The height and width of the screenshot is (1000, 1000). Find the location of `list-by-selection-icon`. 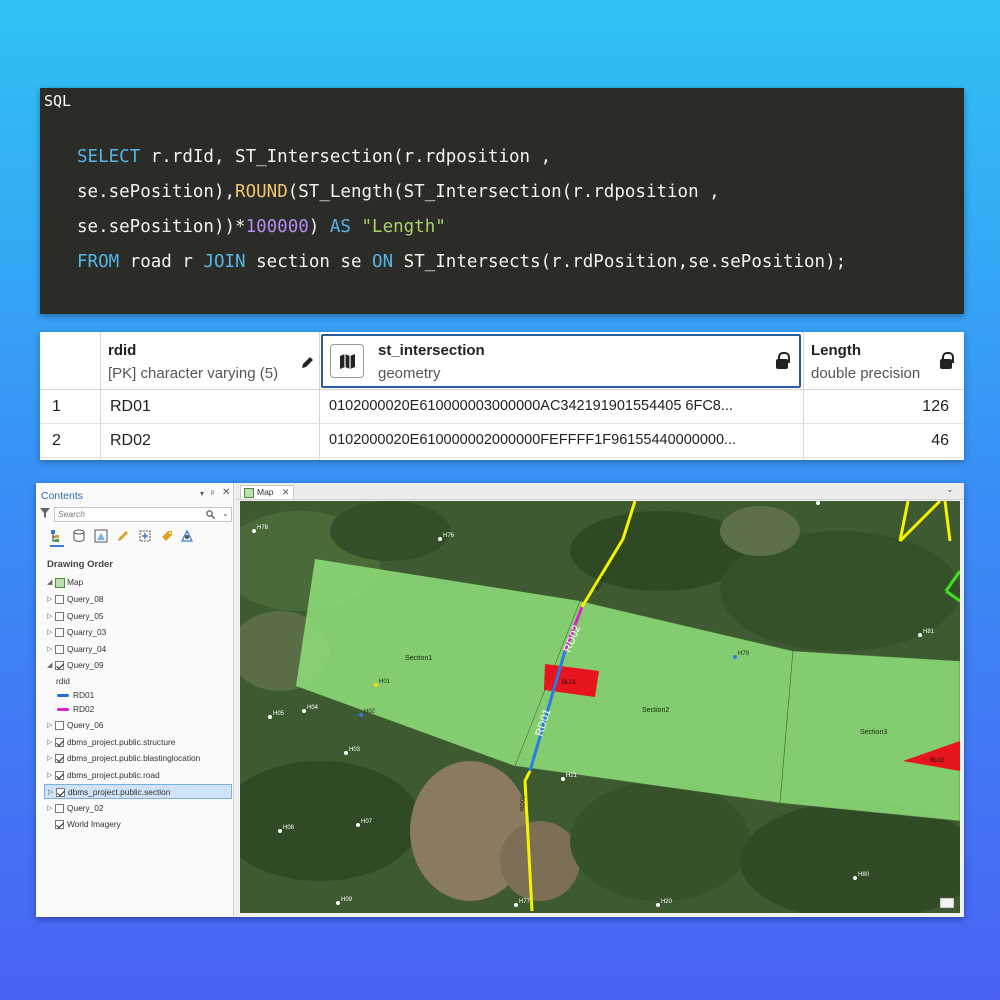

list-by-selection-icon is located at coordinates (101, 536).